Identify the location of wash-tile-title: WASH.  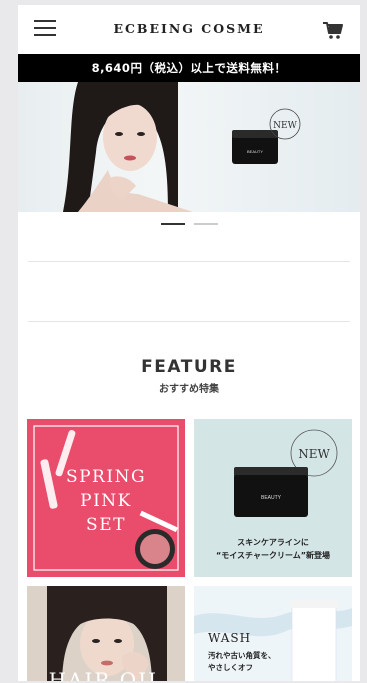
(230, 638).